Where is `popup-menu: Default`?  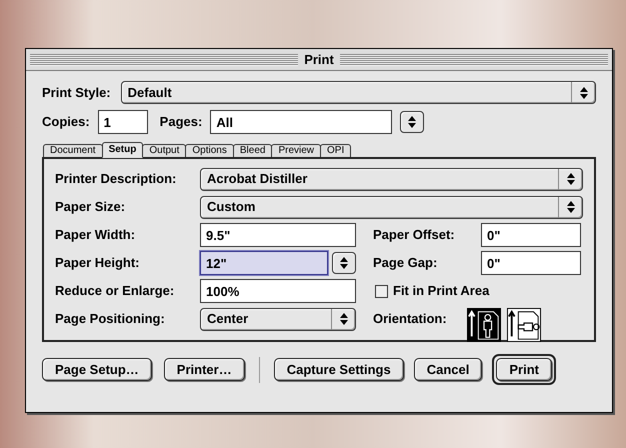
popup-menu: Default is located at coordinates (358, 92).